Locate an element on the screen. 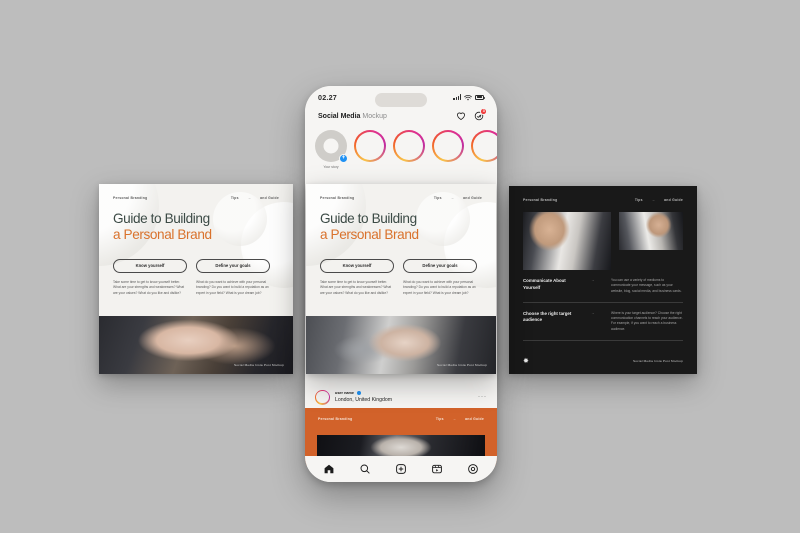 The height and width of the screenshot is (533, 800). wifi-icon is located at coordinates (468, 97).